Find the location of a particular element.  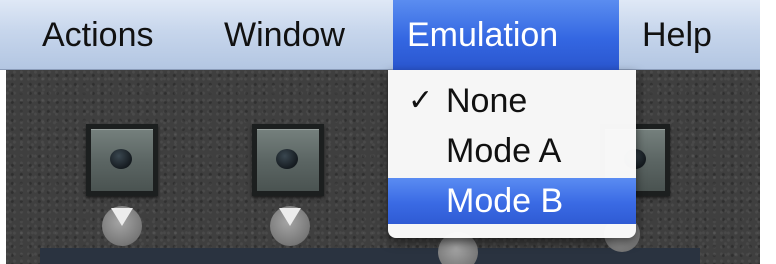

menu-emulation: Emulation is located at coordinates (506, 35).